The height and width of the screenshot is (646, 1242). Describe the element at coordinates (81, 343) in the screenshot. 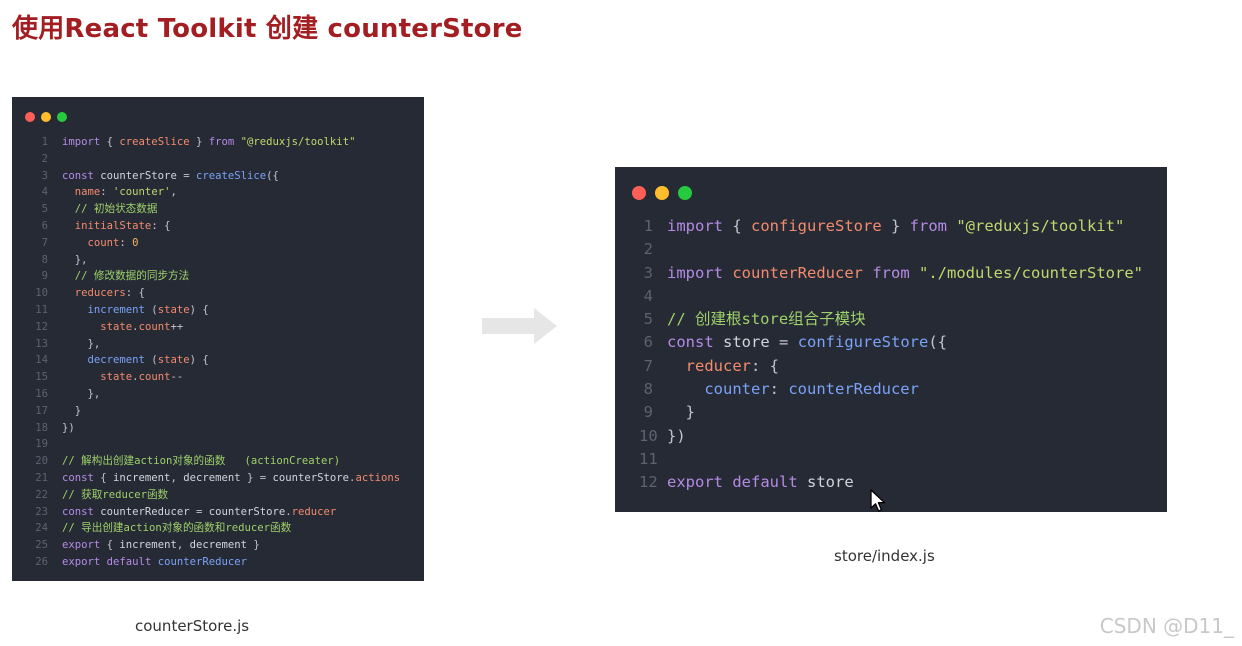

I see `code-token: },` at that location.